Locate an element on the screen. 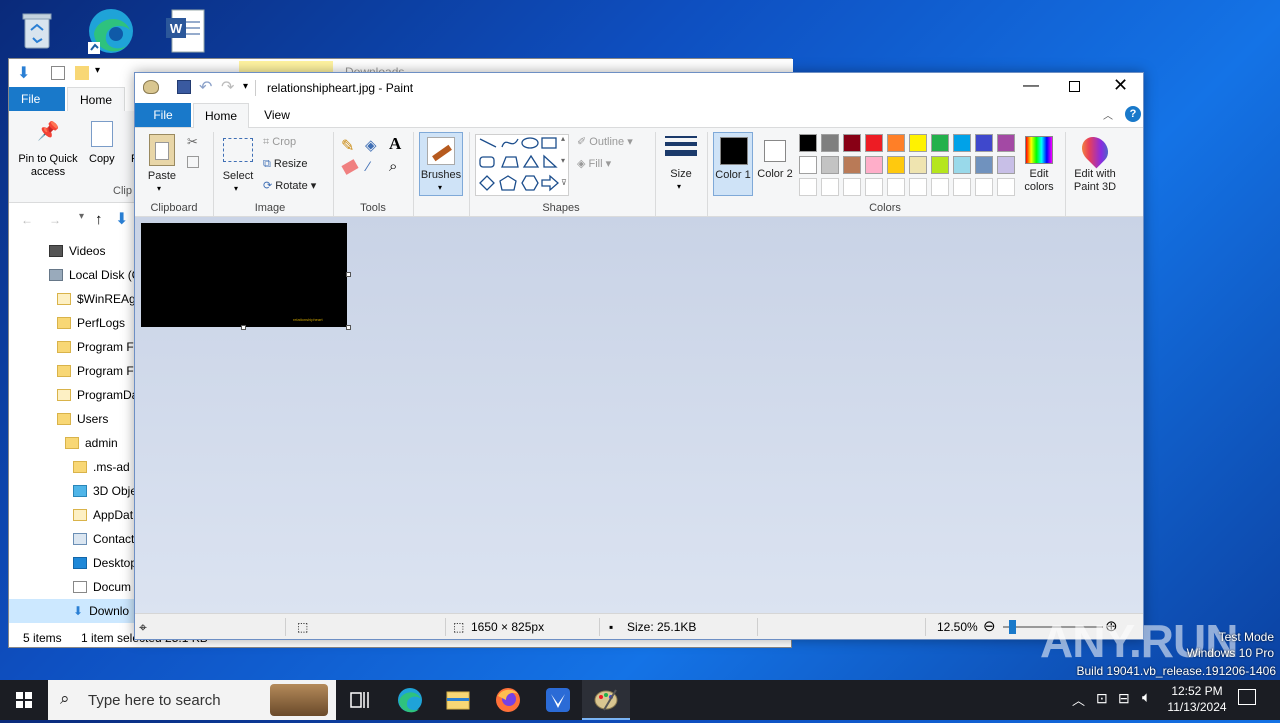 This screenshot has height=723, width=1280. paint-tab-view: View is located at coordinates (277, 115).